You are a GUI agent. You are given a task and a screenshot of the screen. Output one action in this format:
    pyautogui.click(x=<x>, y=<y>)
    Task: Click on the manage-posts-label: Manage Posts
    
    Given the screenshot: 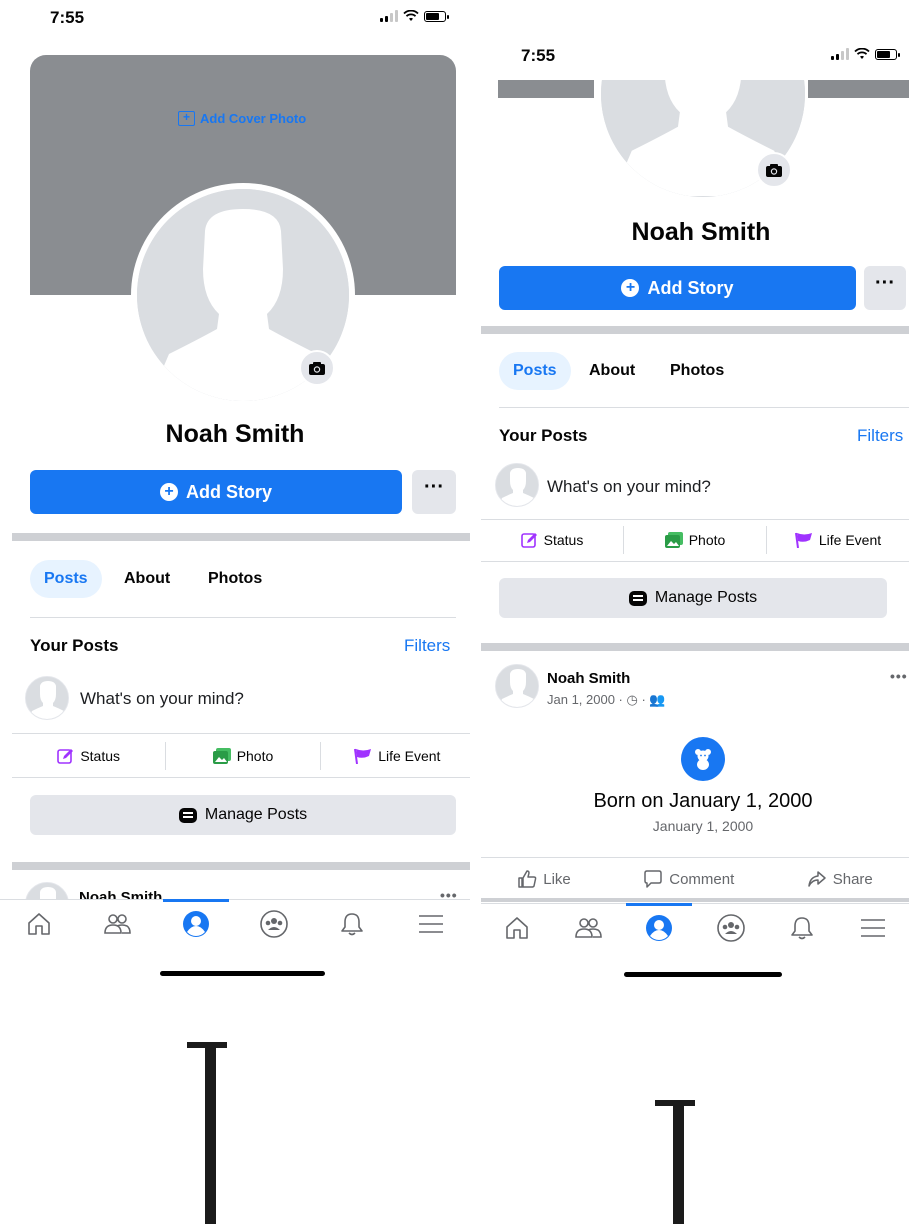 What is the action you would take?
    pyautogui.click(x=256, y=814)
    